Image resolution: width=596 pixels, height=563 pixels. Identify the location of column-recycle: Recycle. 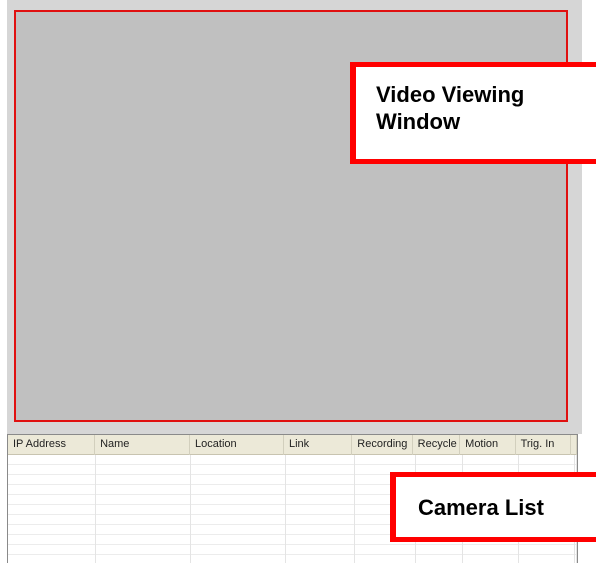
(437, 445).